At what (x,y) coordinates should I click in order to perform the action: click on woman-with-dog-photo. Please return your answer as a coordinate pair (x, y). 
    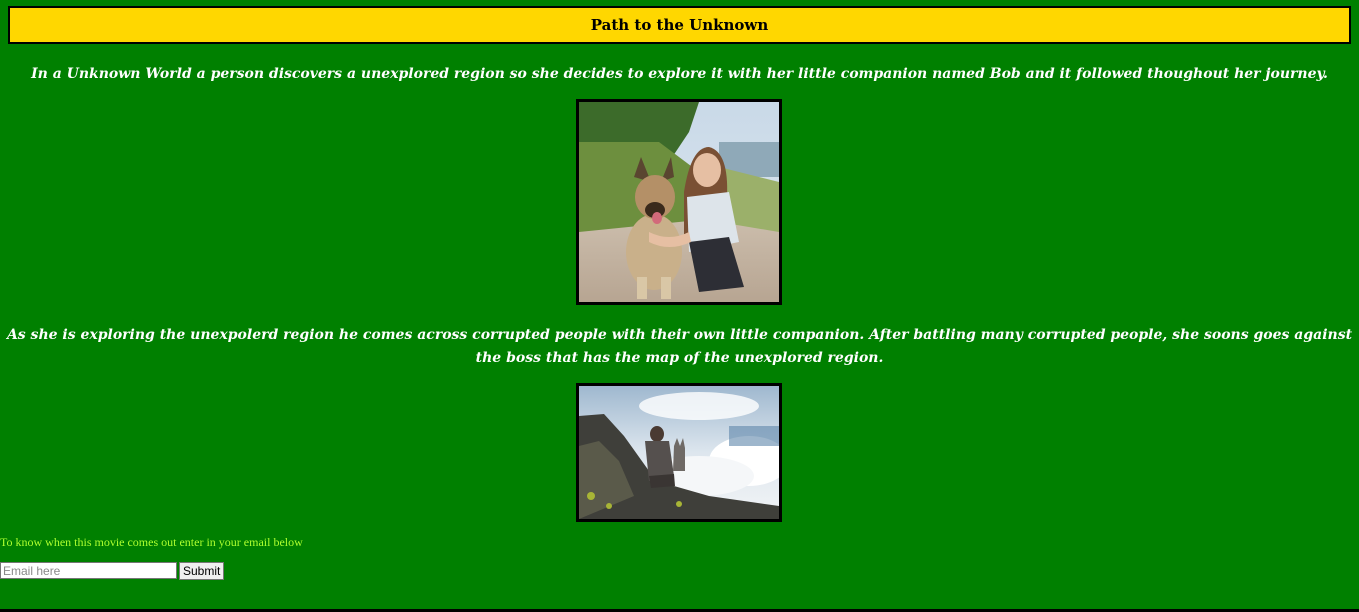
    Looking at the image, I should click on (679, 202).